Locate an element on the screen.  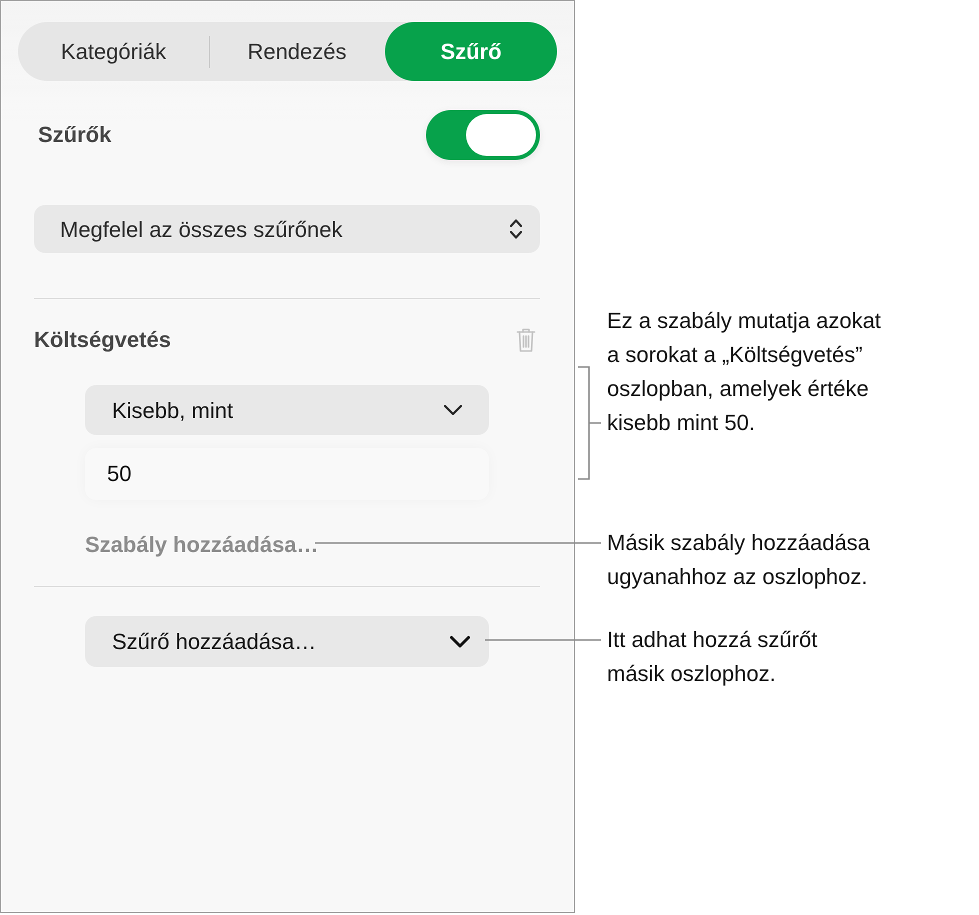
trash-icon is located at coordinates (526, 340).